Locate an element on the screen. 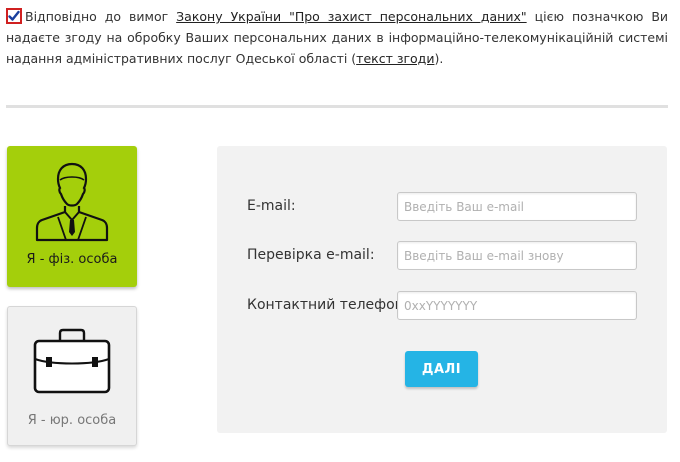  next-button: ДАЛІ is located at coordinates (441, 369).